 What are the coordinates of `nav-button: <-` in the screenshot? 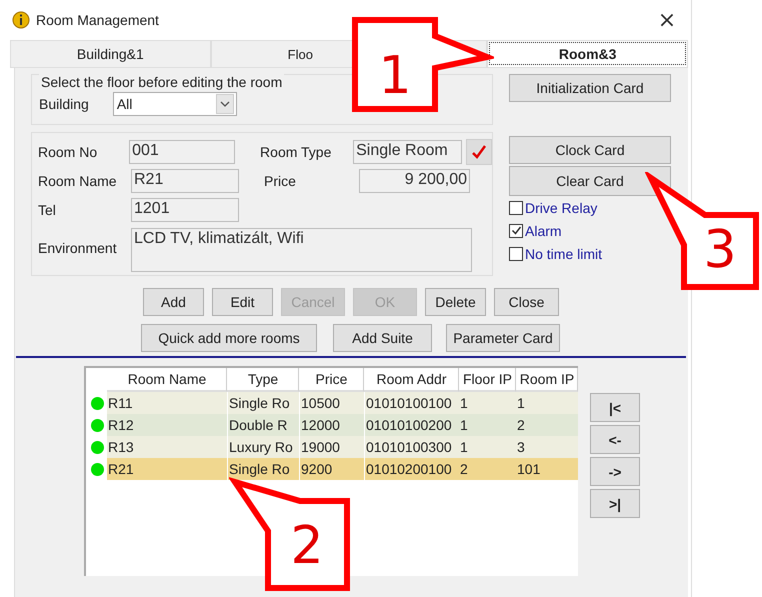 It's located at (615, 439).